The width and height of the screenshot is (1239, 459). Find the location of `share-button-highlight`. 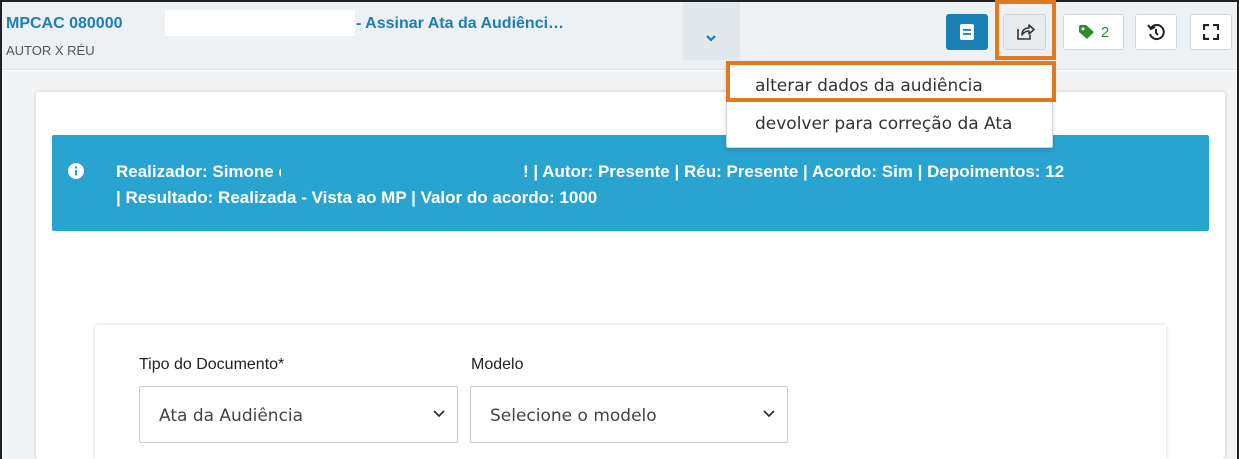

share-button-highlight is located at coordinates (1025, 30).